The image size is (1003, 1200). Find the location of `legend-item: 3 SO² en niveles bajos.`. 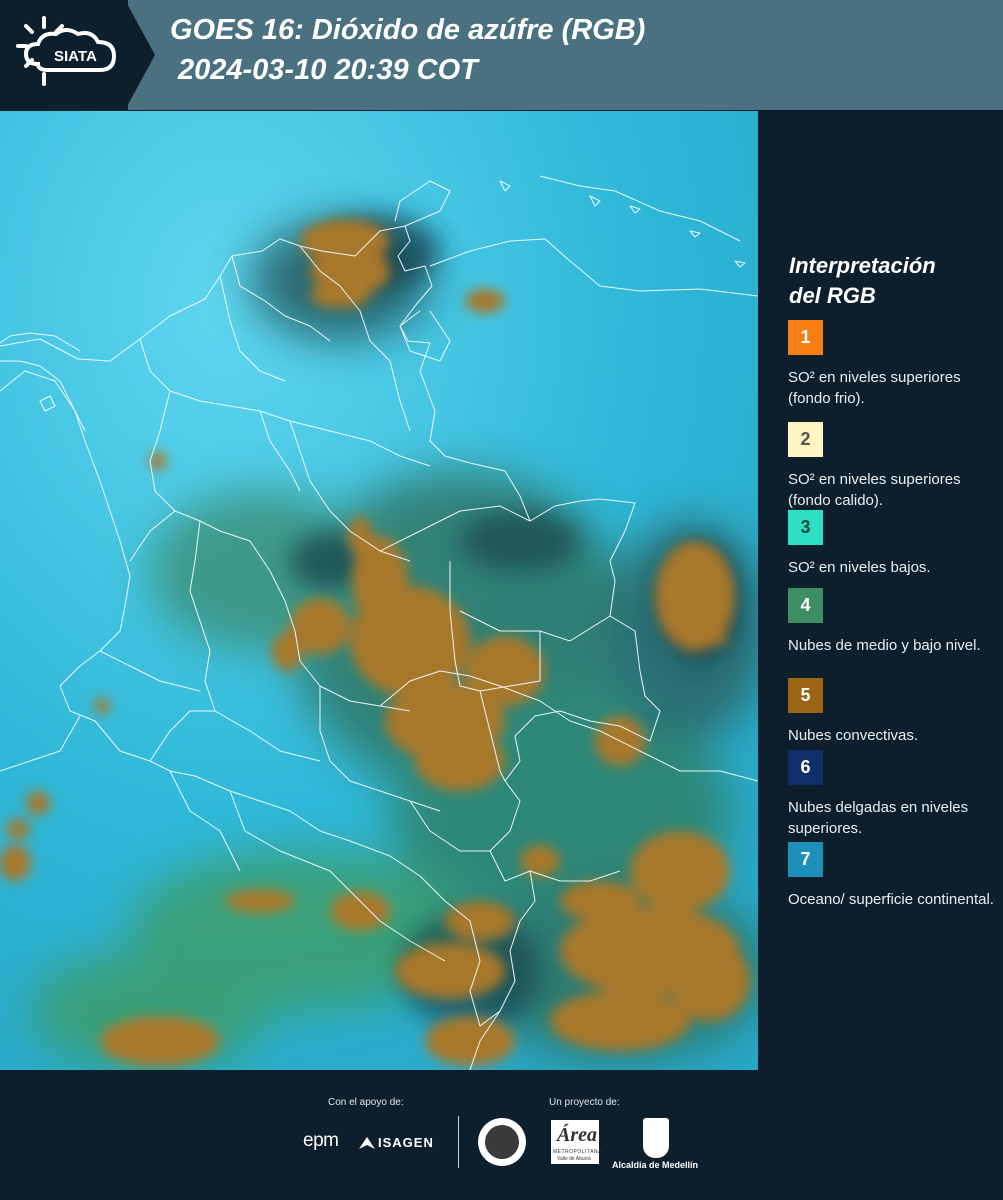

legend-item: 3 SO² en niveles bajos. is located at coordinates (893, 544).